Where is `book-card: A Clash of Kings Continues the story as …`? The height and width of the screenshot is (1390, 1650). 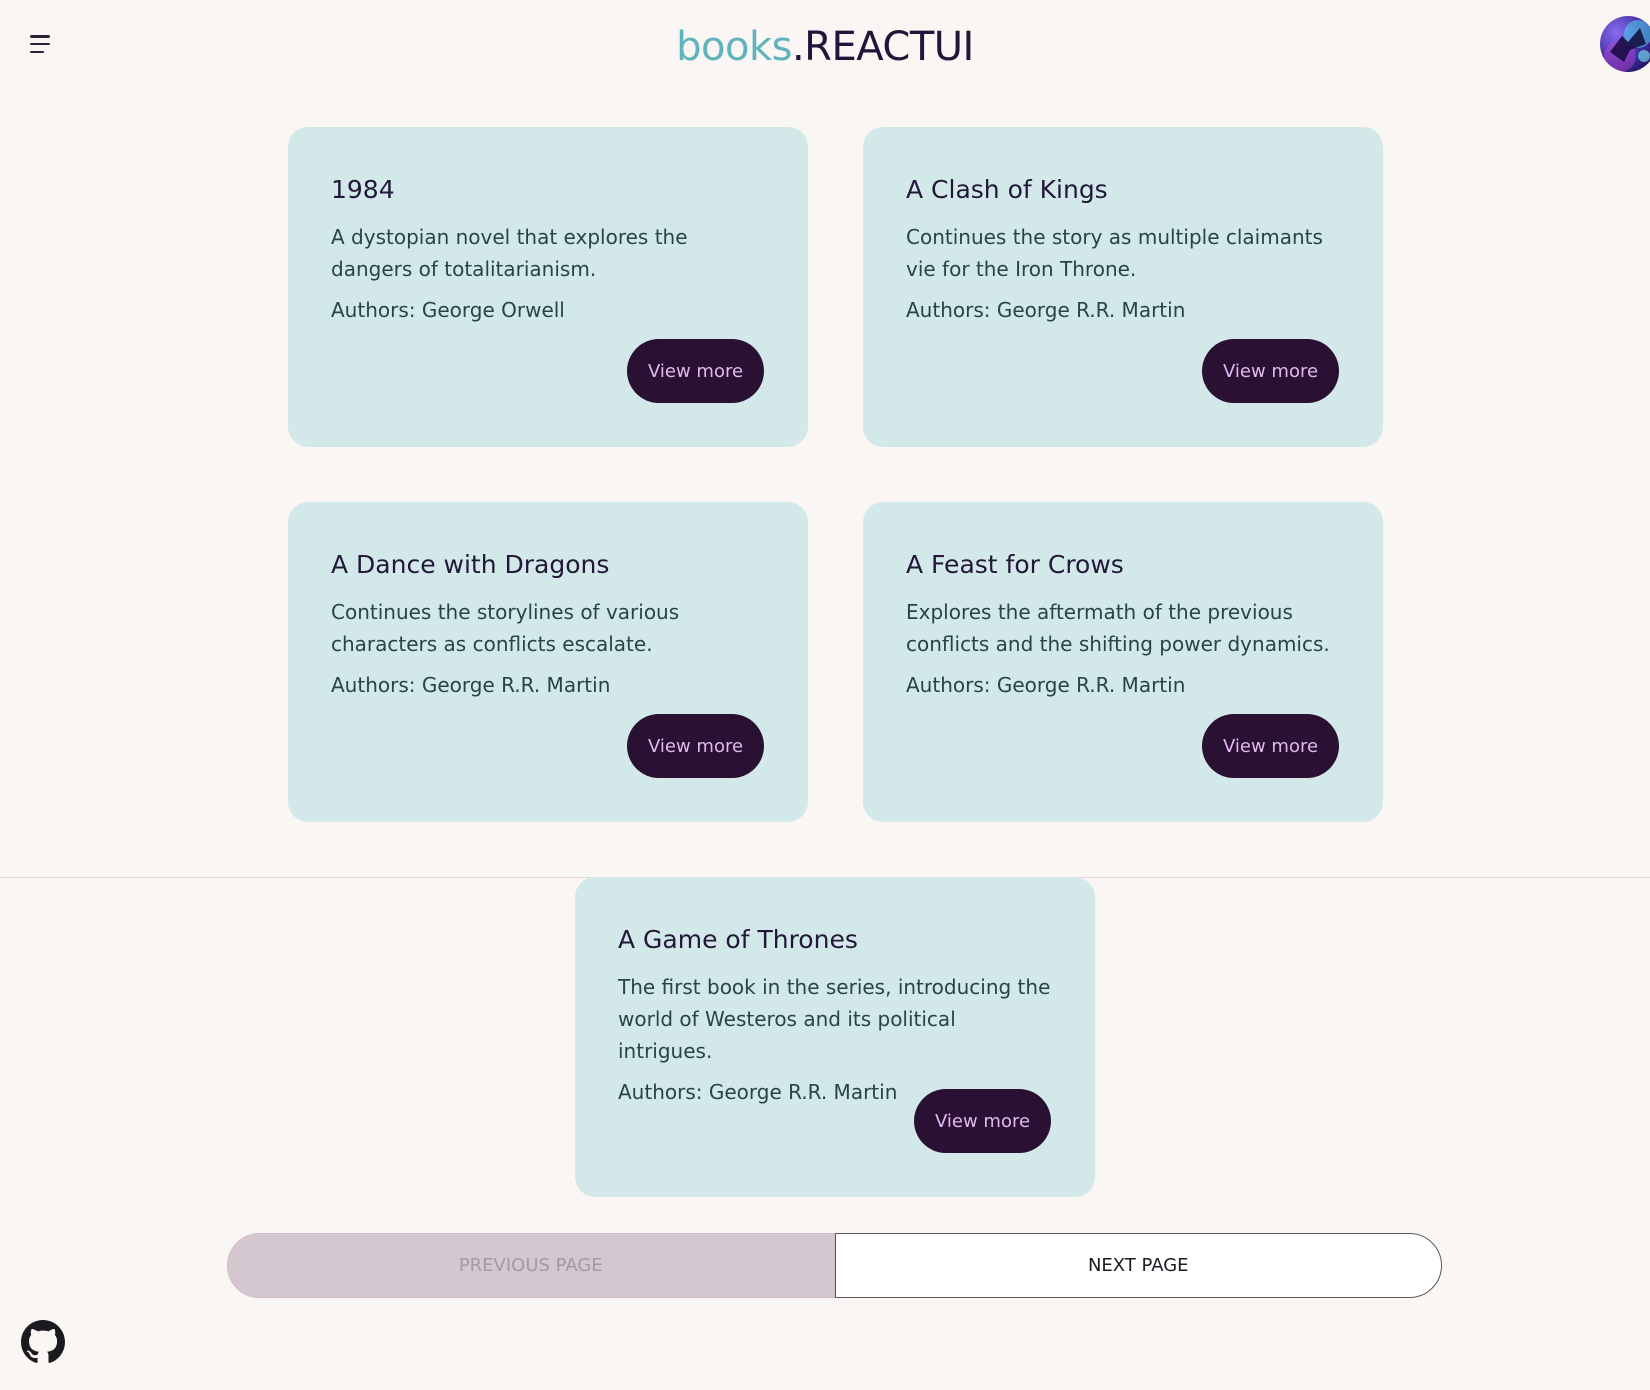
book-card: A Clash of Kings Continues the story as … is located at coordinates (1123, 287).